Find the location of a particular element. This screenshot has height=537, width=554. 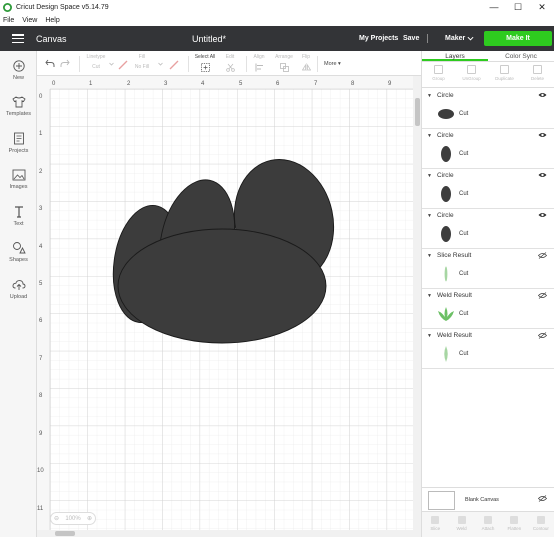

fill-dropdown: Fill No Fill is located at coordinates (142, 62).